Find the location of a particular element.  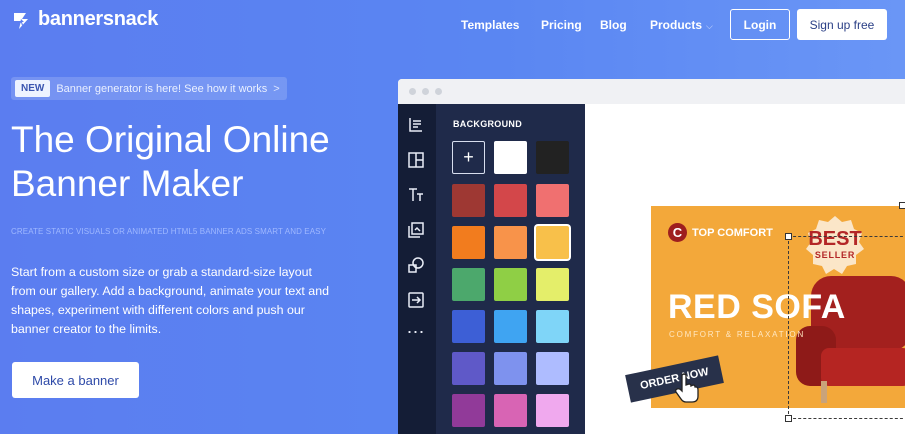

background-panel: BACKGROUND + is located at coordinates (510, 269).